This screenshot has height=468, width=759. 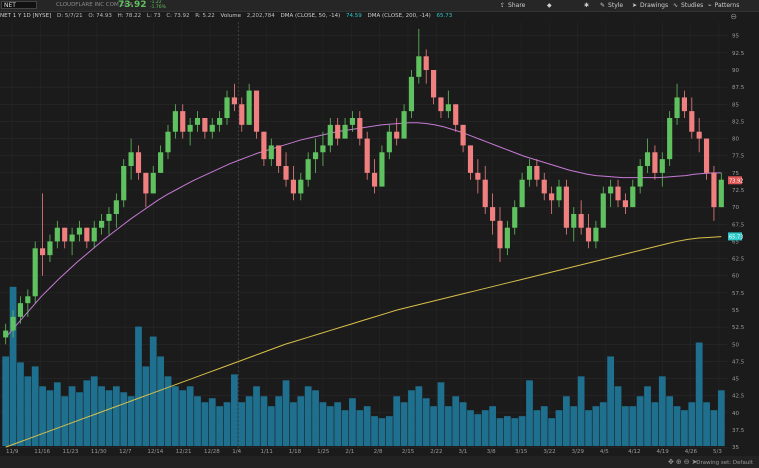 I want to click on x-tick-label: 12/14, so click(x=155, y=452).